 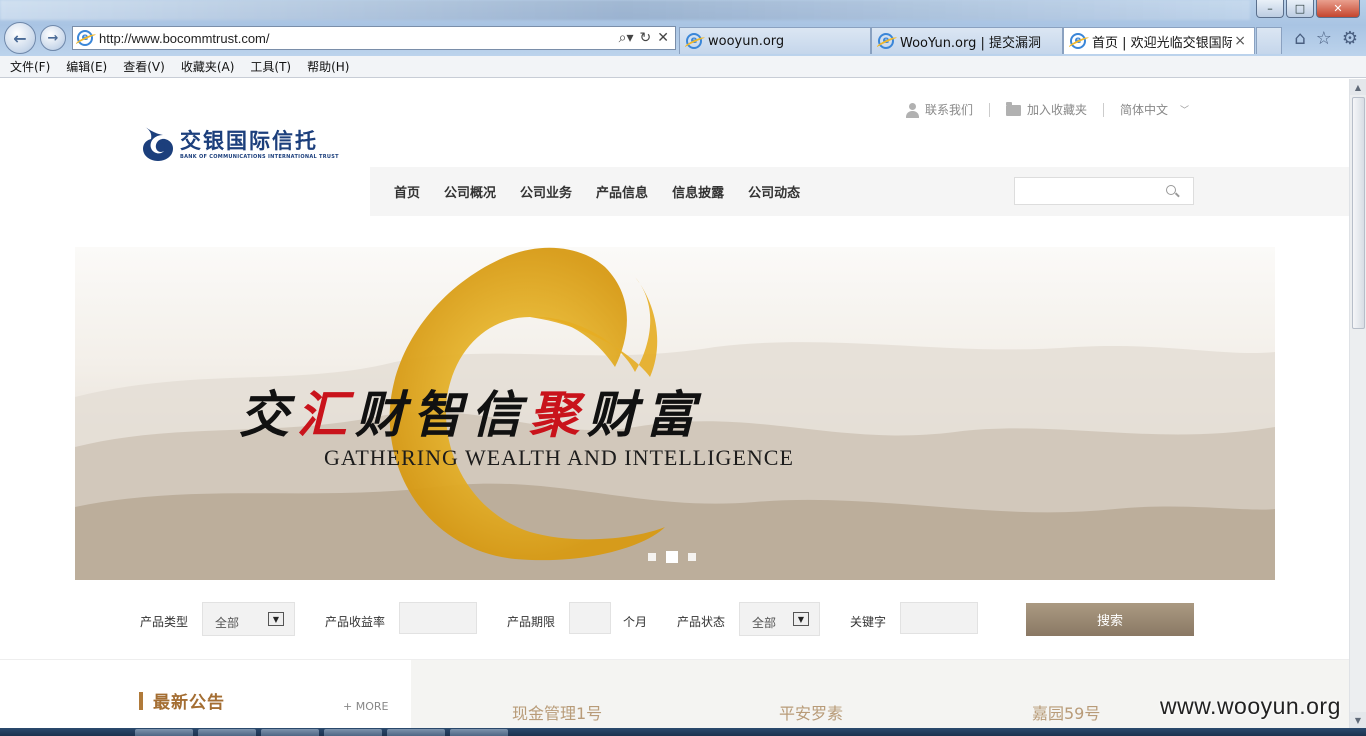 What do you see at coordinates (859, 191) in the screenshot?
I see `main-nav: 首页 公司概况 公司业务 产品信息 信息披露 公司动态` at bounding box center [859, 191].